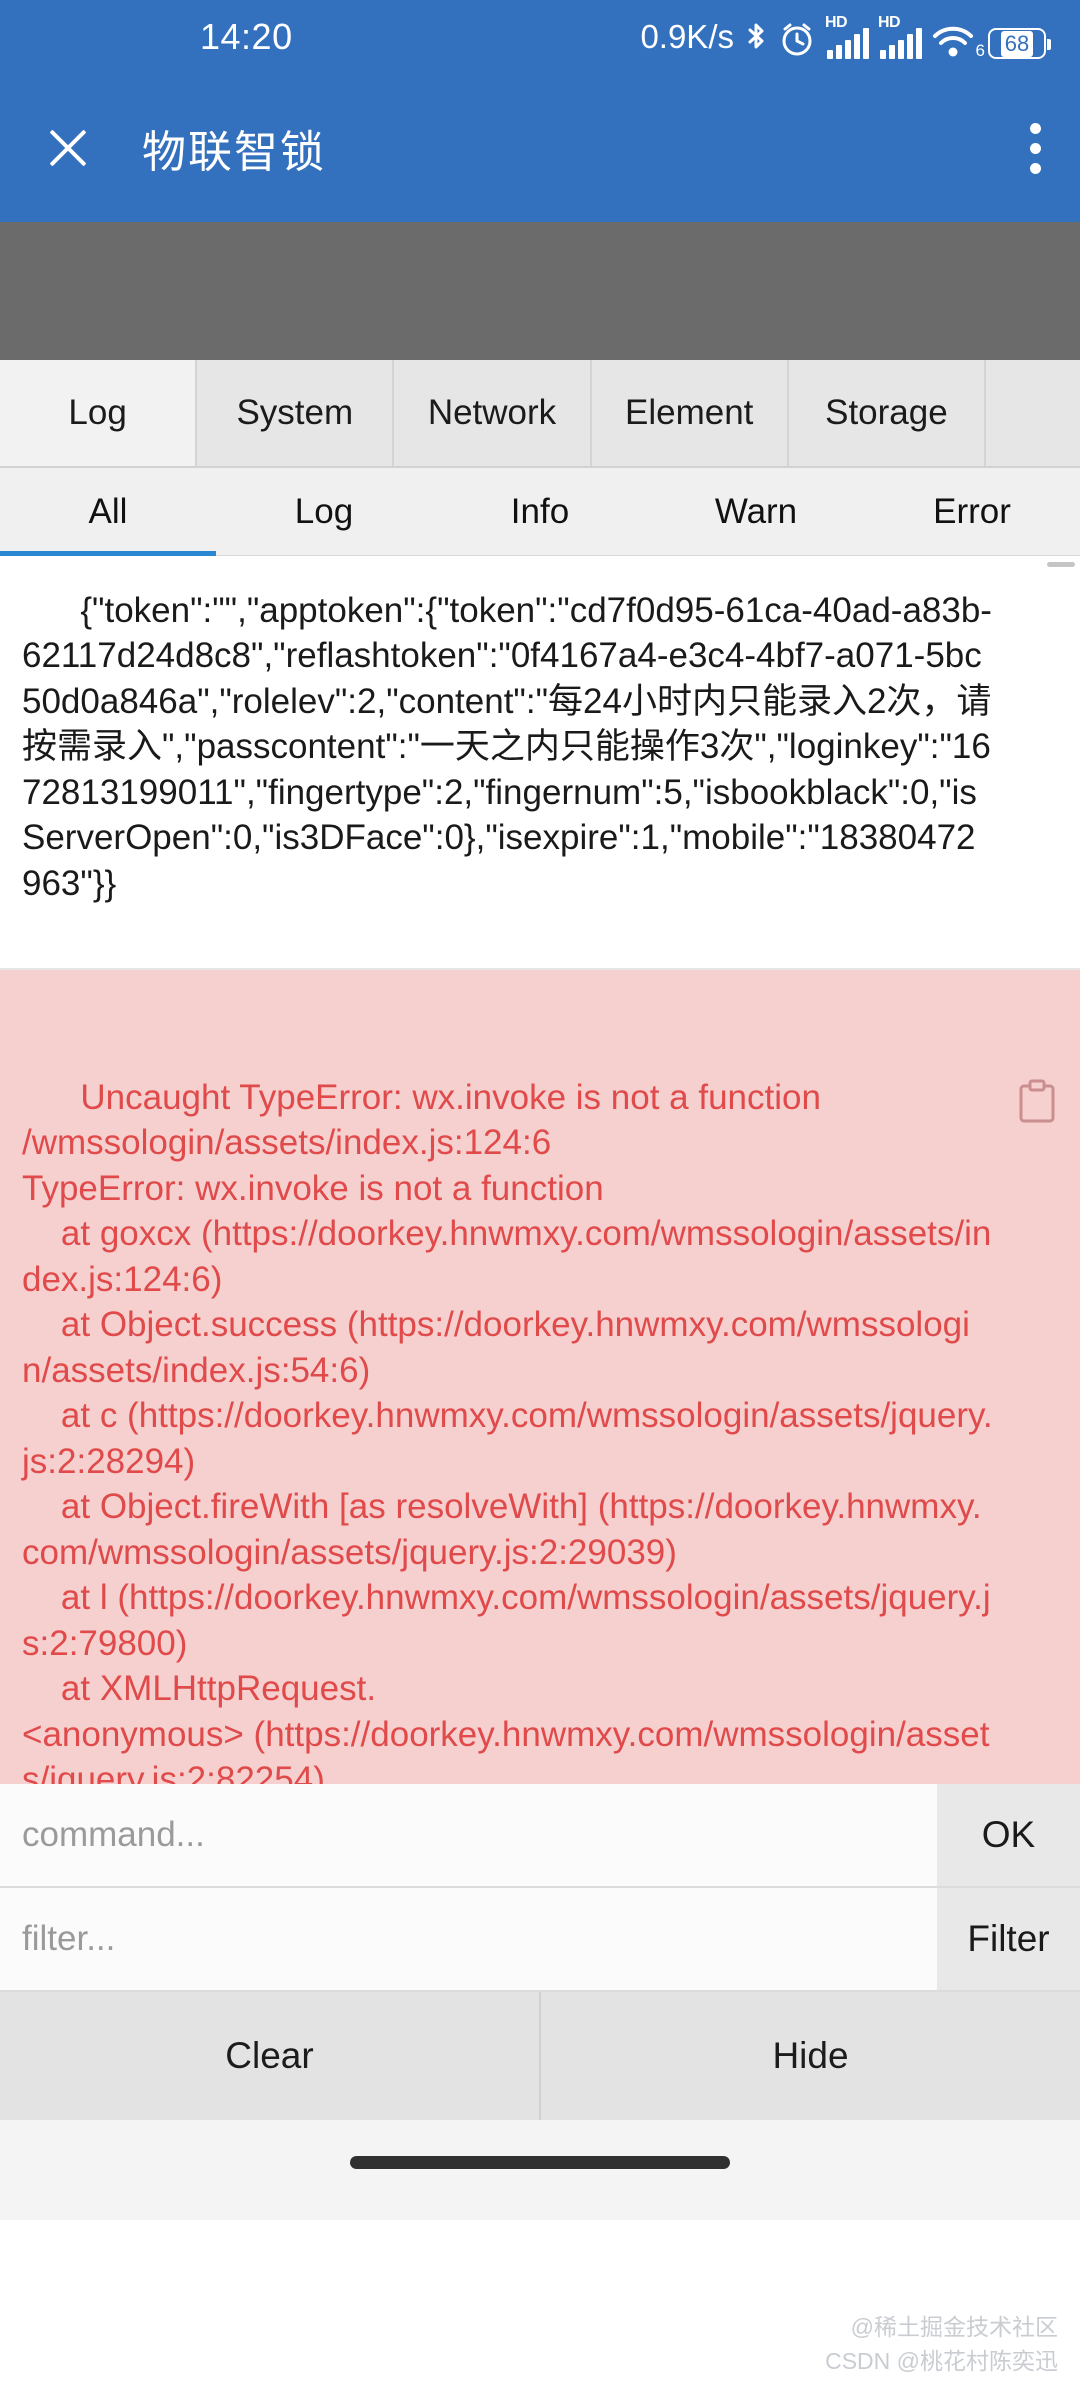 The image size is (1080, 2400). Describe the element at coordinates (246, 36) in the screenshot. I see `status-time: 14:20` at that location.